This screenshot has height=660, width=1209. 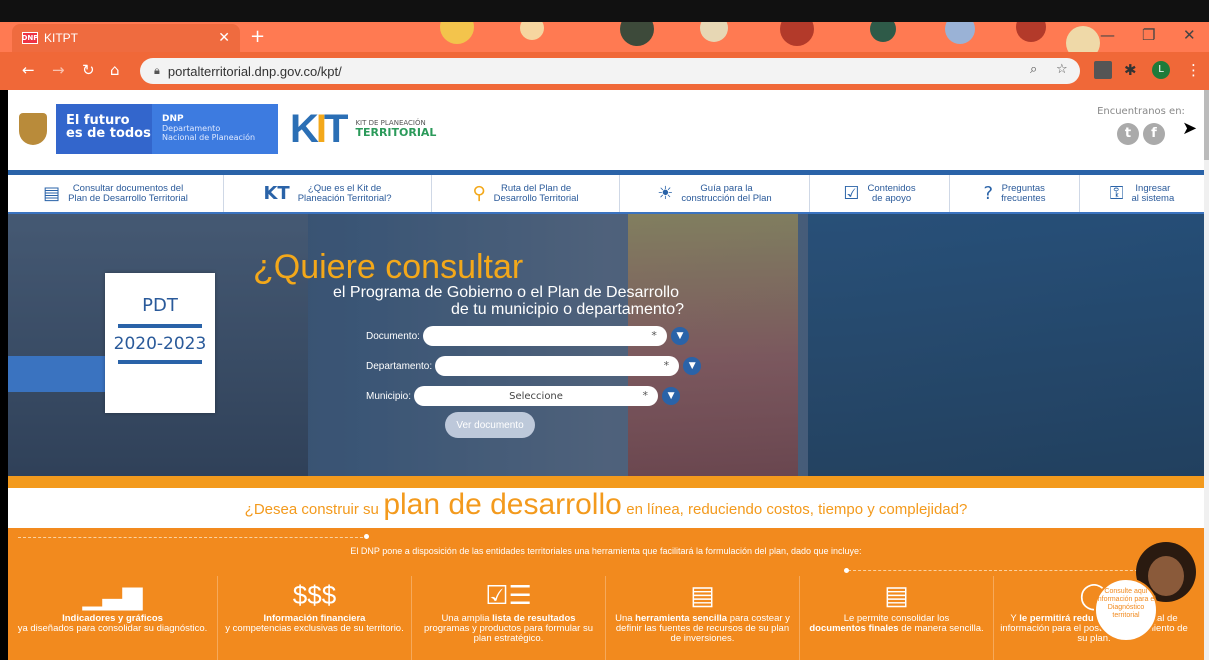 I want to click on municipio-row: Municipio: Seleccione * ▼, so click(x=523, y=396).